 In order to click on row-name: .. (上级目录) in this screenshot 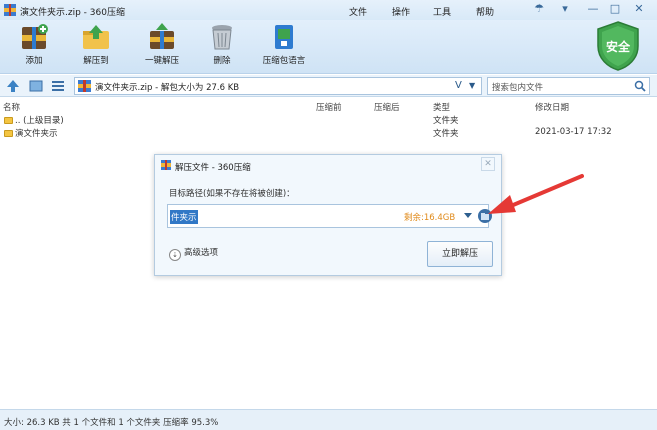, I will do `click(39, 121)`.